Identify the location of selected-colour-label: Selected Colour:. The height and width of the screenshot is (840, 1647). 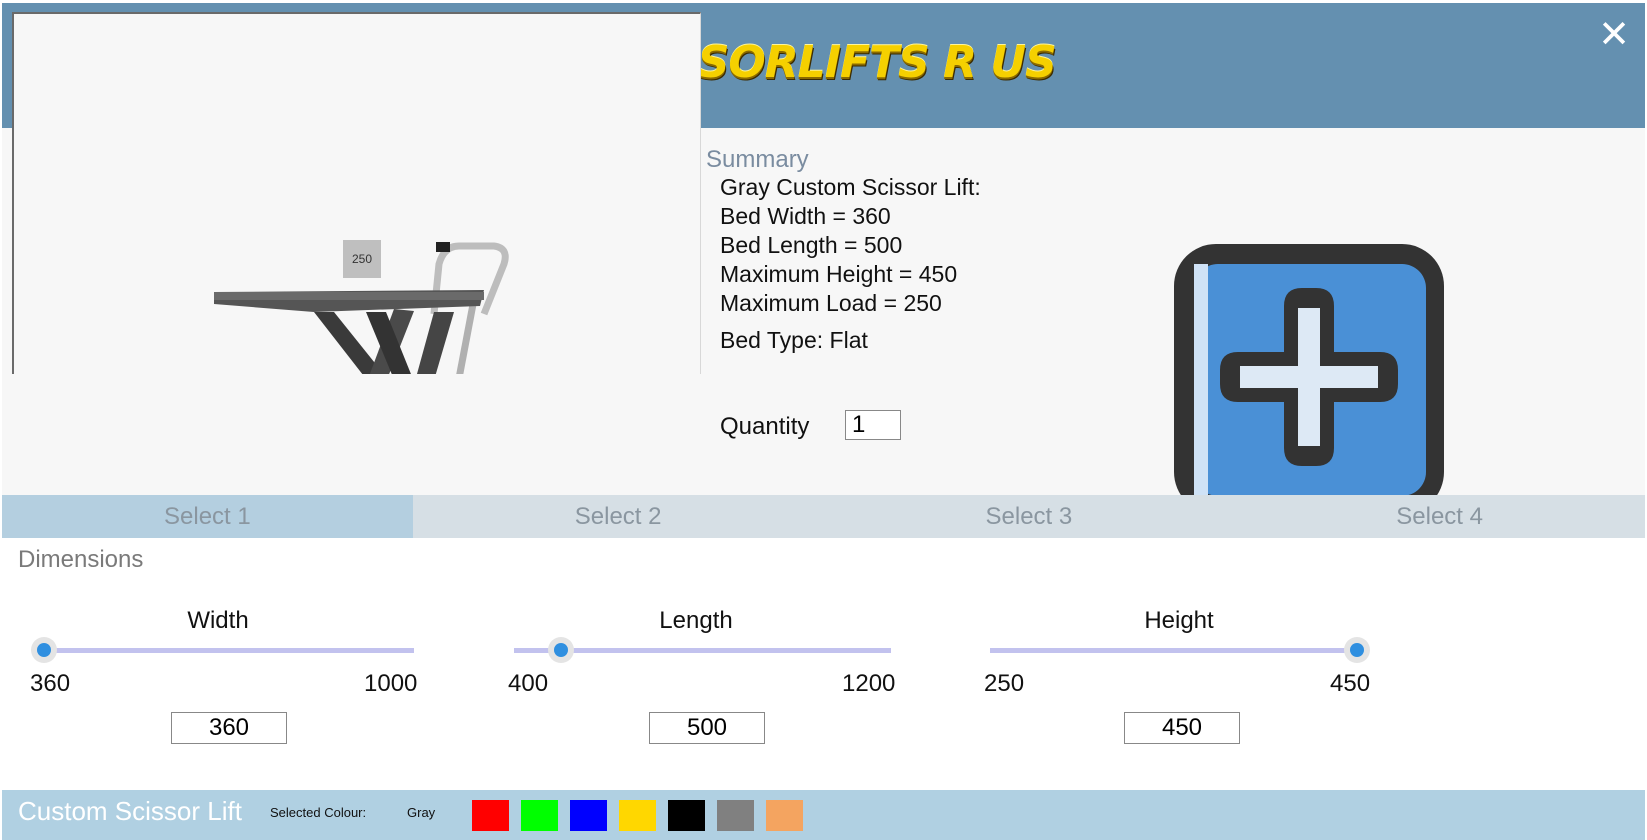
(318, 812).